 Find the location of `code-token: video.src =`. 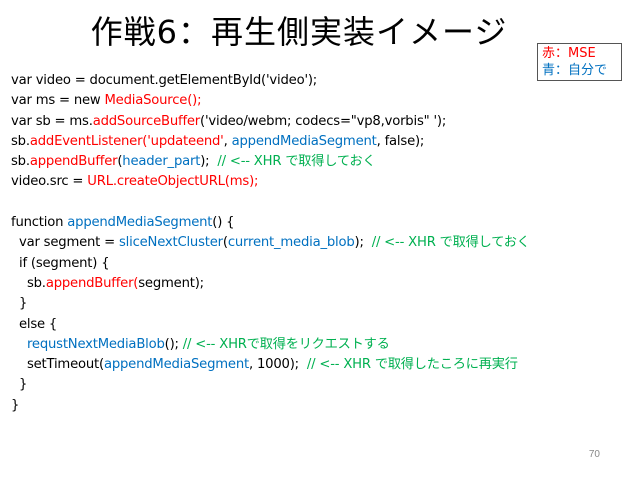

code-token: video.src = is located at coordinates (49, 182).